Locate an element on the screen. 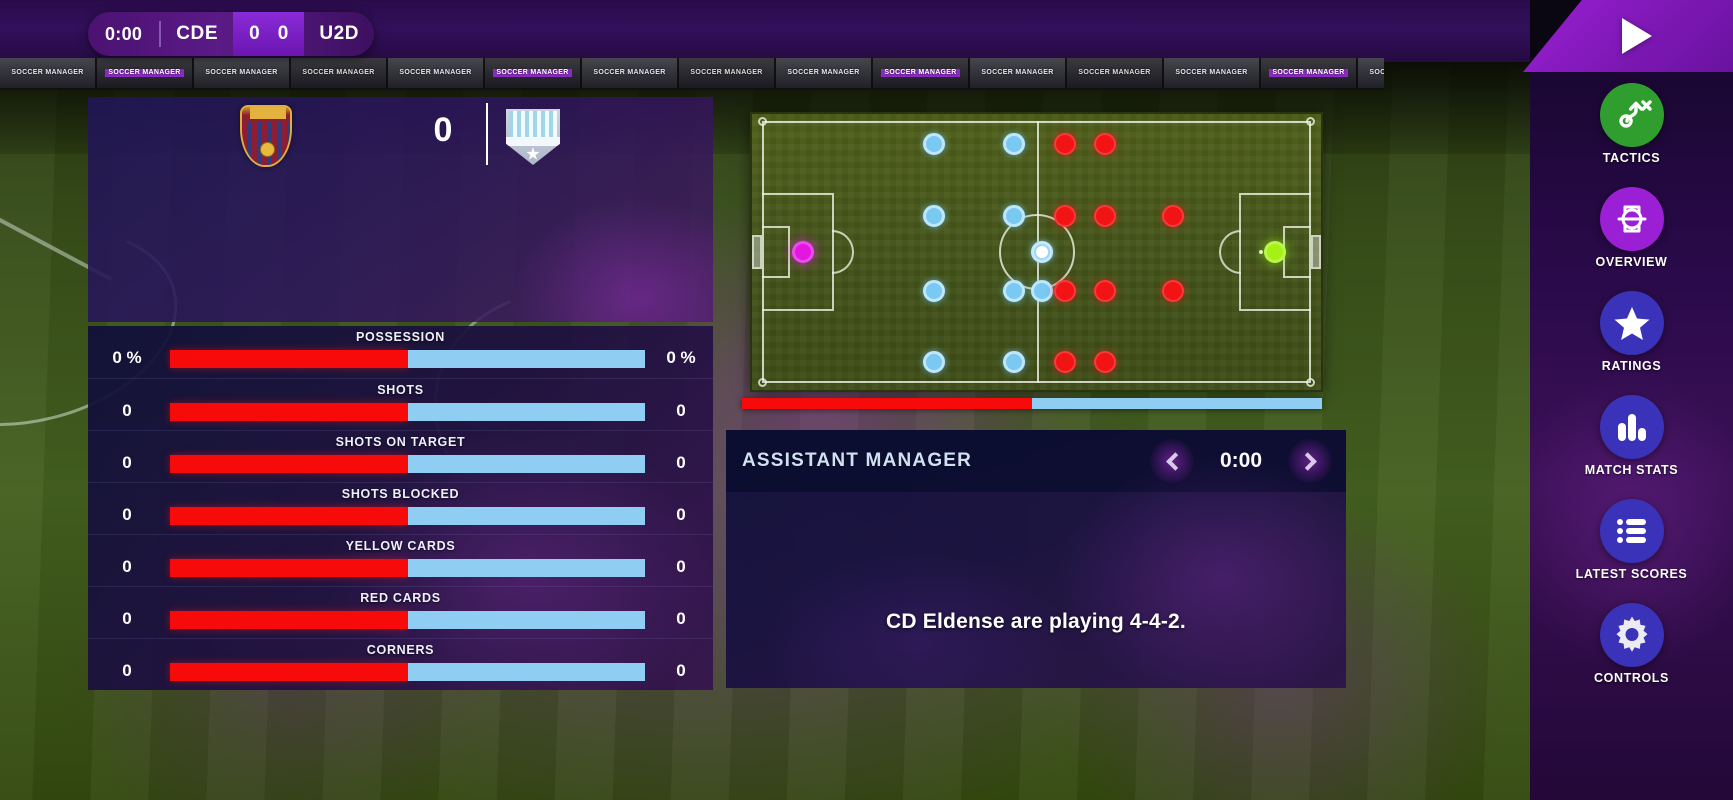 This screenshot has height=800, width=1733. crest-crown is located at coordinates (268, 113).